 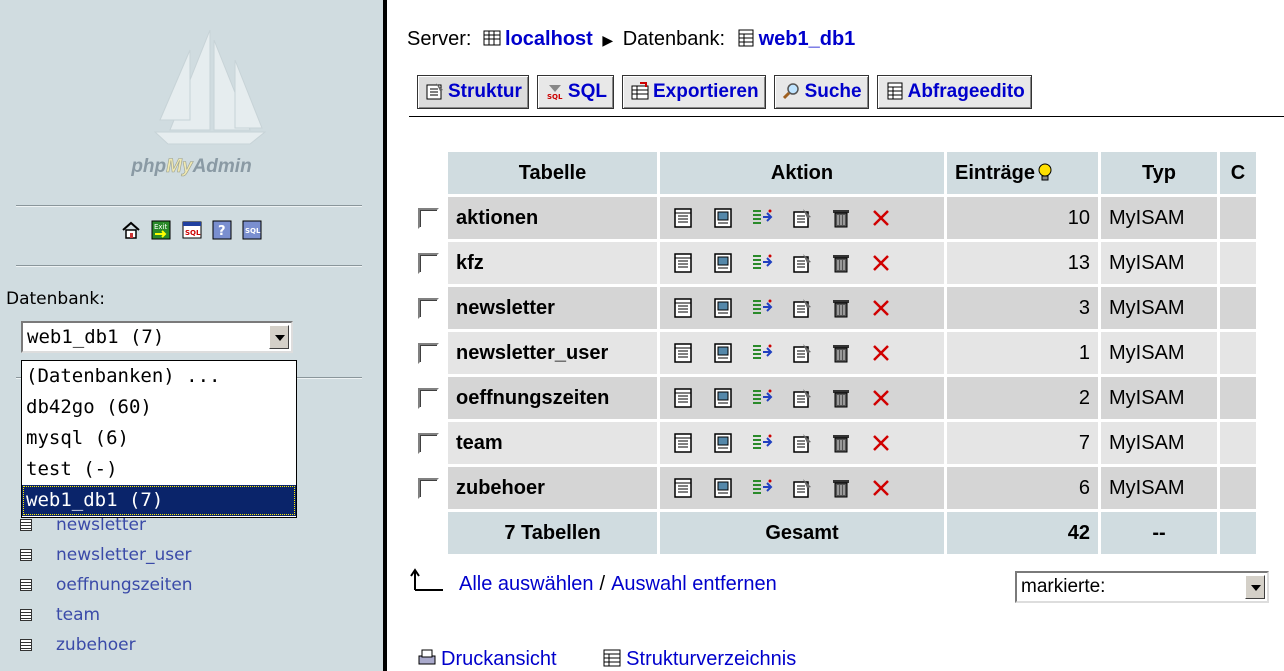 I want to click on row-collation, so click(x=1238, y=308).